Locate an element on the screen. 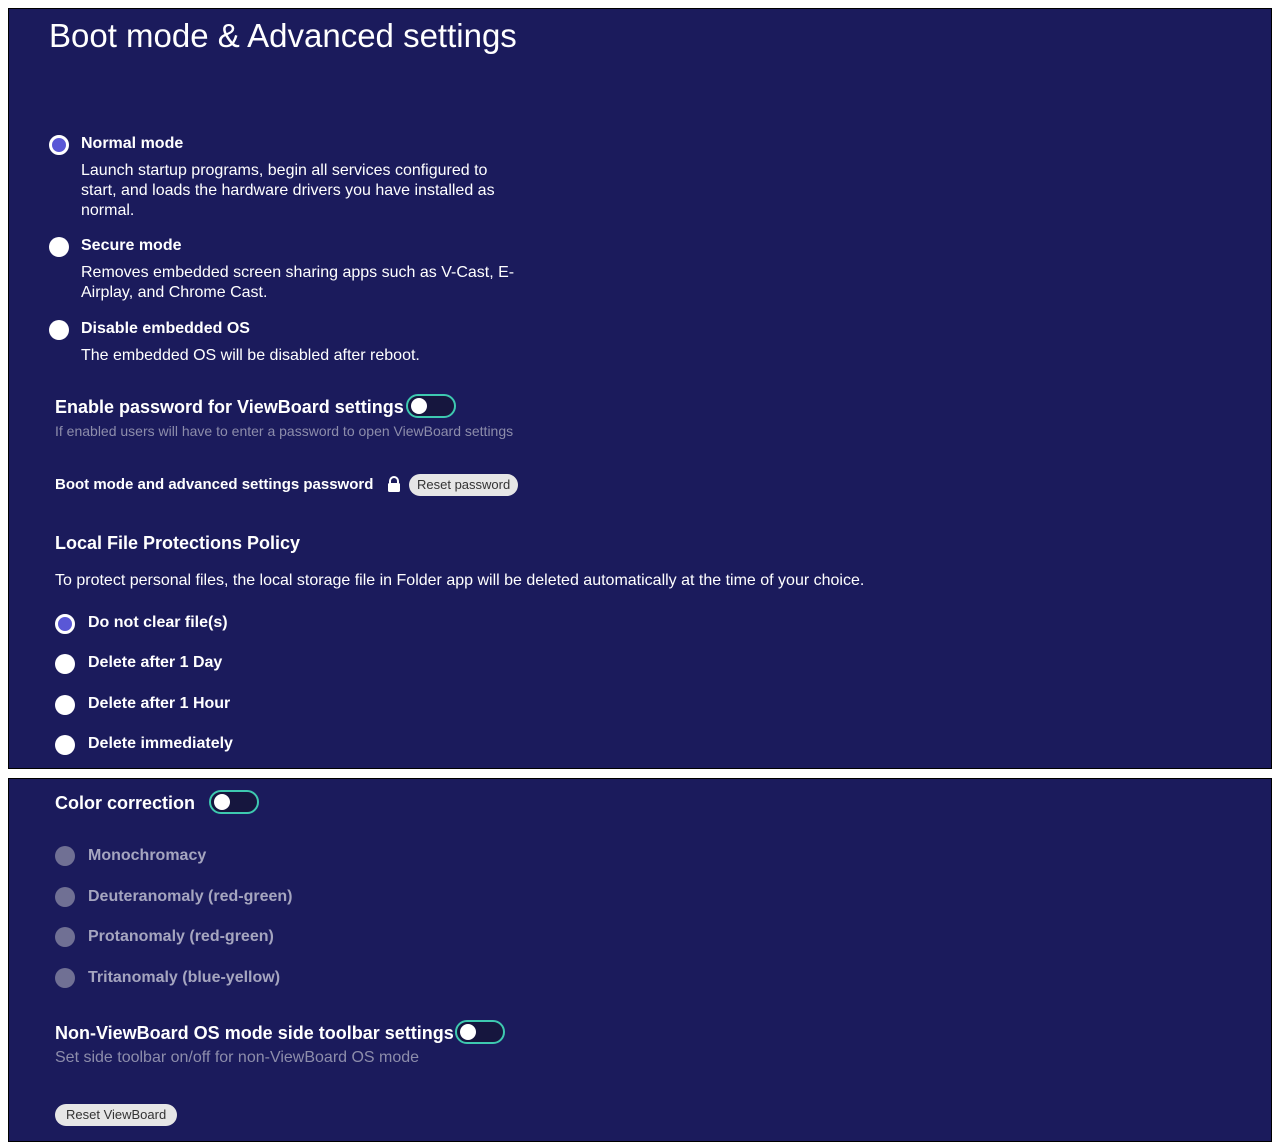 This screenshot has width=1279, height=1146. delete-after-day-label: Delete after 1 Day is located at coordinates (155, 663).